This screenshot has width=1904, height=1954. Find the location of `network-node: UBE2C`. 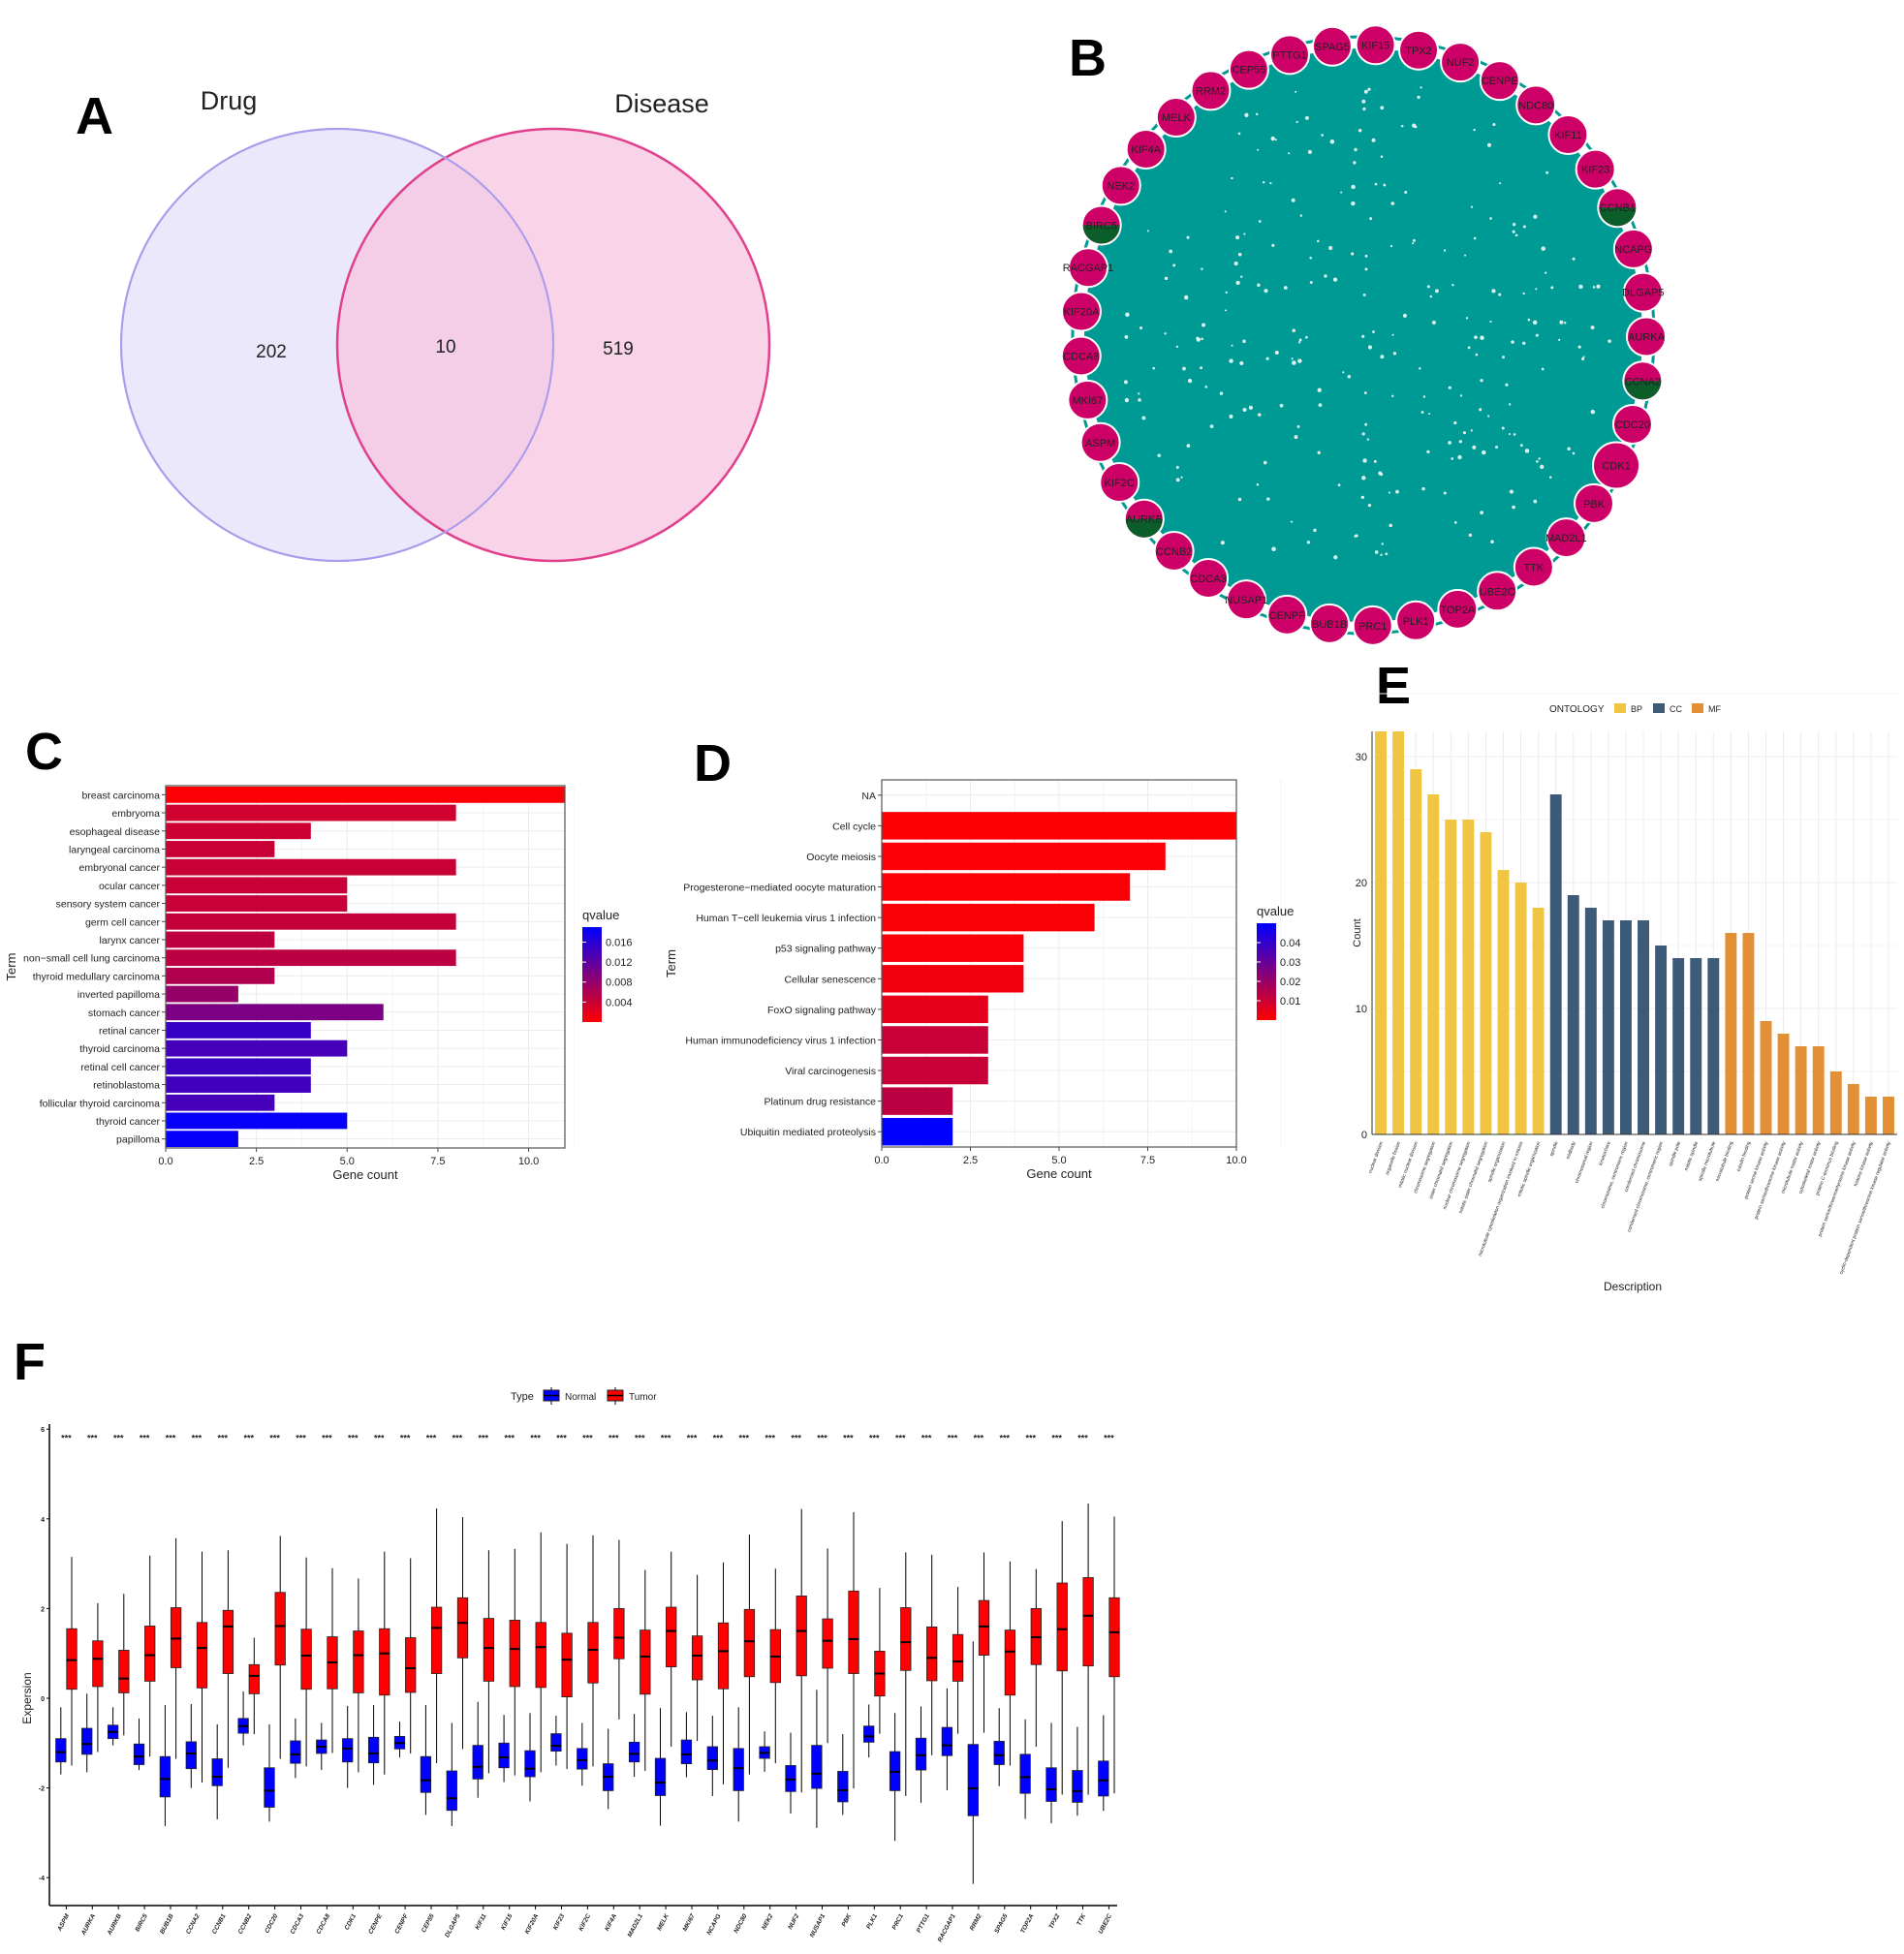

network-node: UBE2C is located at coordinates (1498, 591).